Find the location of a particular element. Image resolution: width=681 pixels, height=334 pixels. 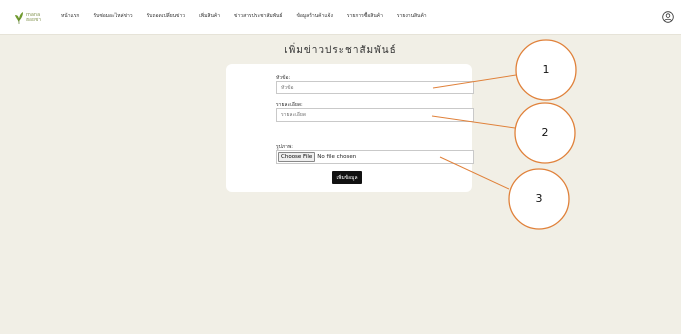

annotation-layer is located at coordinates (504, 134).